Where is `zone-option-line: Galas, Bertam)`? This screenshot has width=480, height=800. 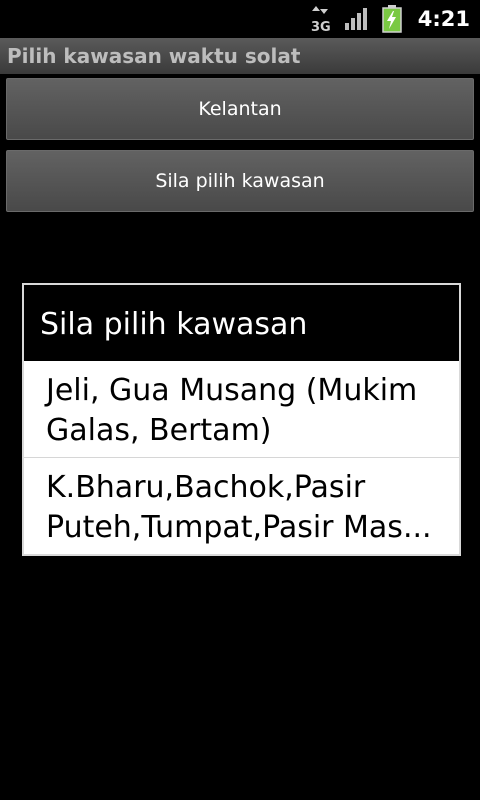
zone-option-line: Galas, Bertam) is located at coordinates (159, 430).